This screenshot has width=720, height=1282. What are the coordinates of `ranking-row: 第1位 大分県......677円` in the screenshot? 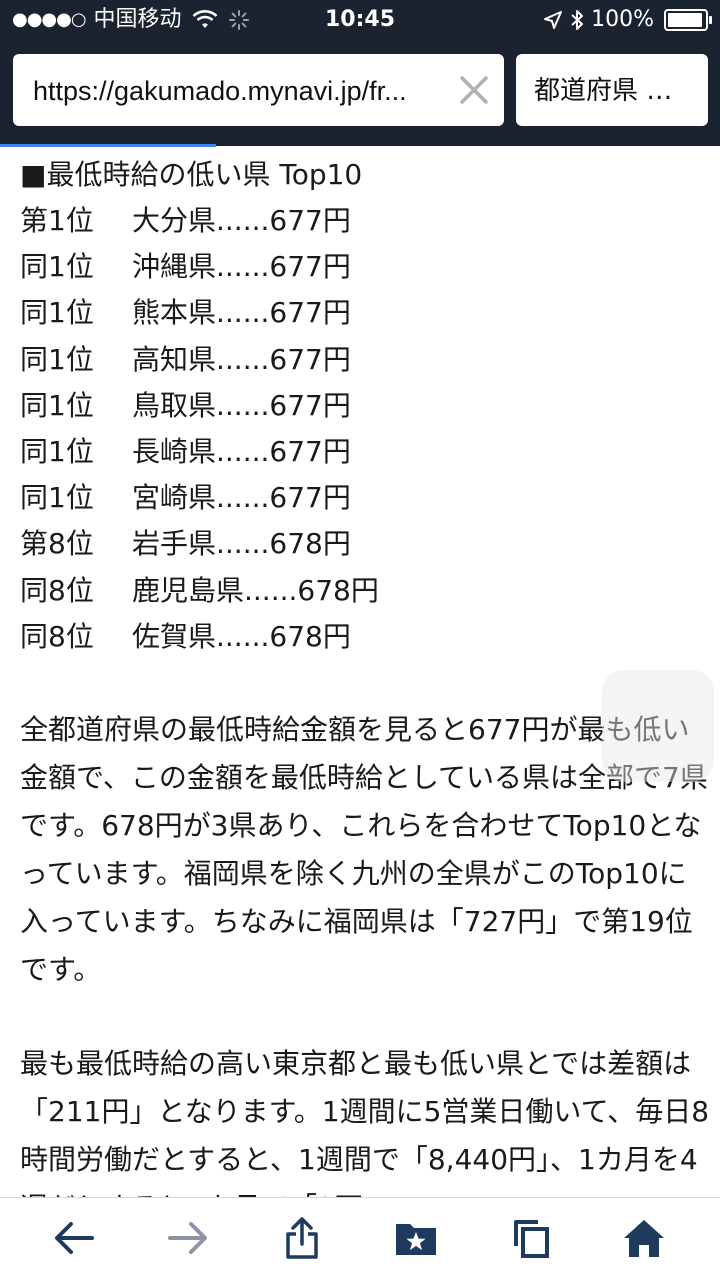 It's located at (365, 221).